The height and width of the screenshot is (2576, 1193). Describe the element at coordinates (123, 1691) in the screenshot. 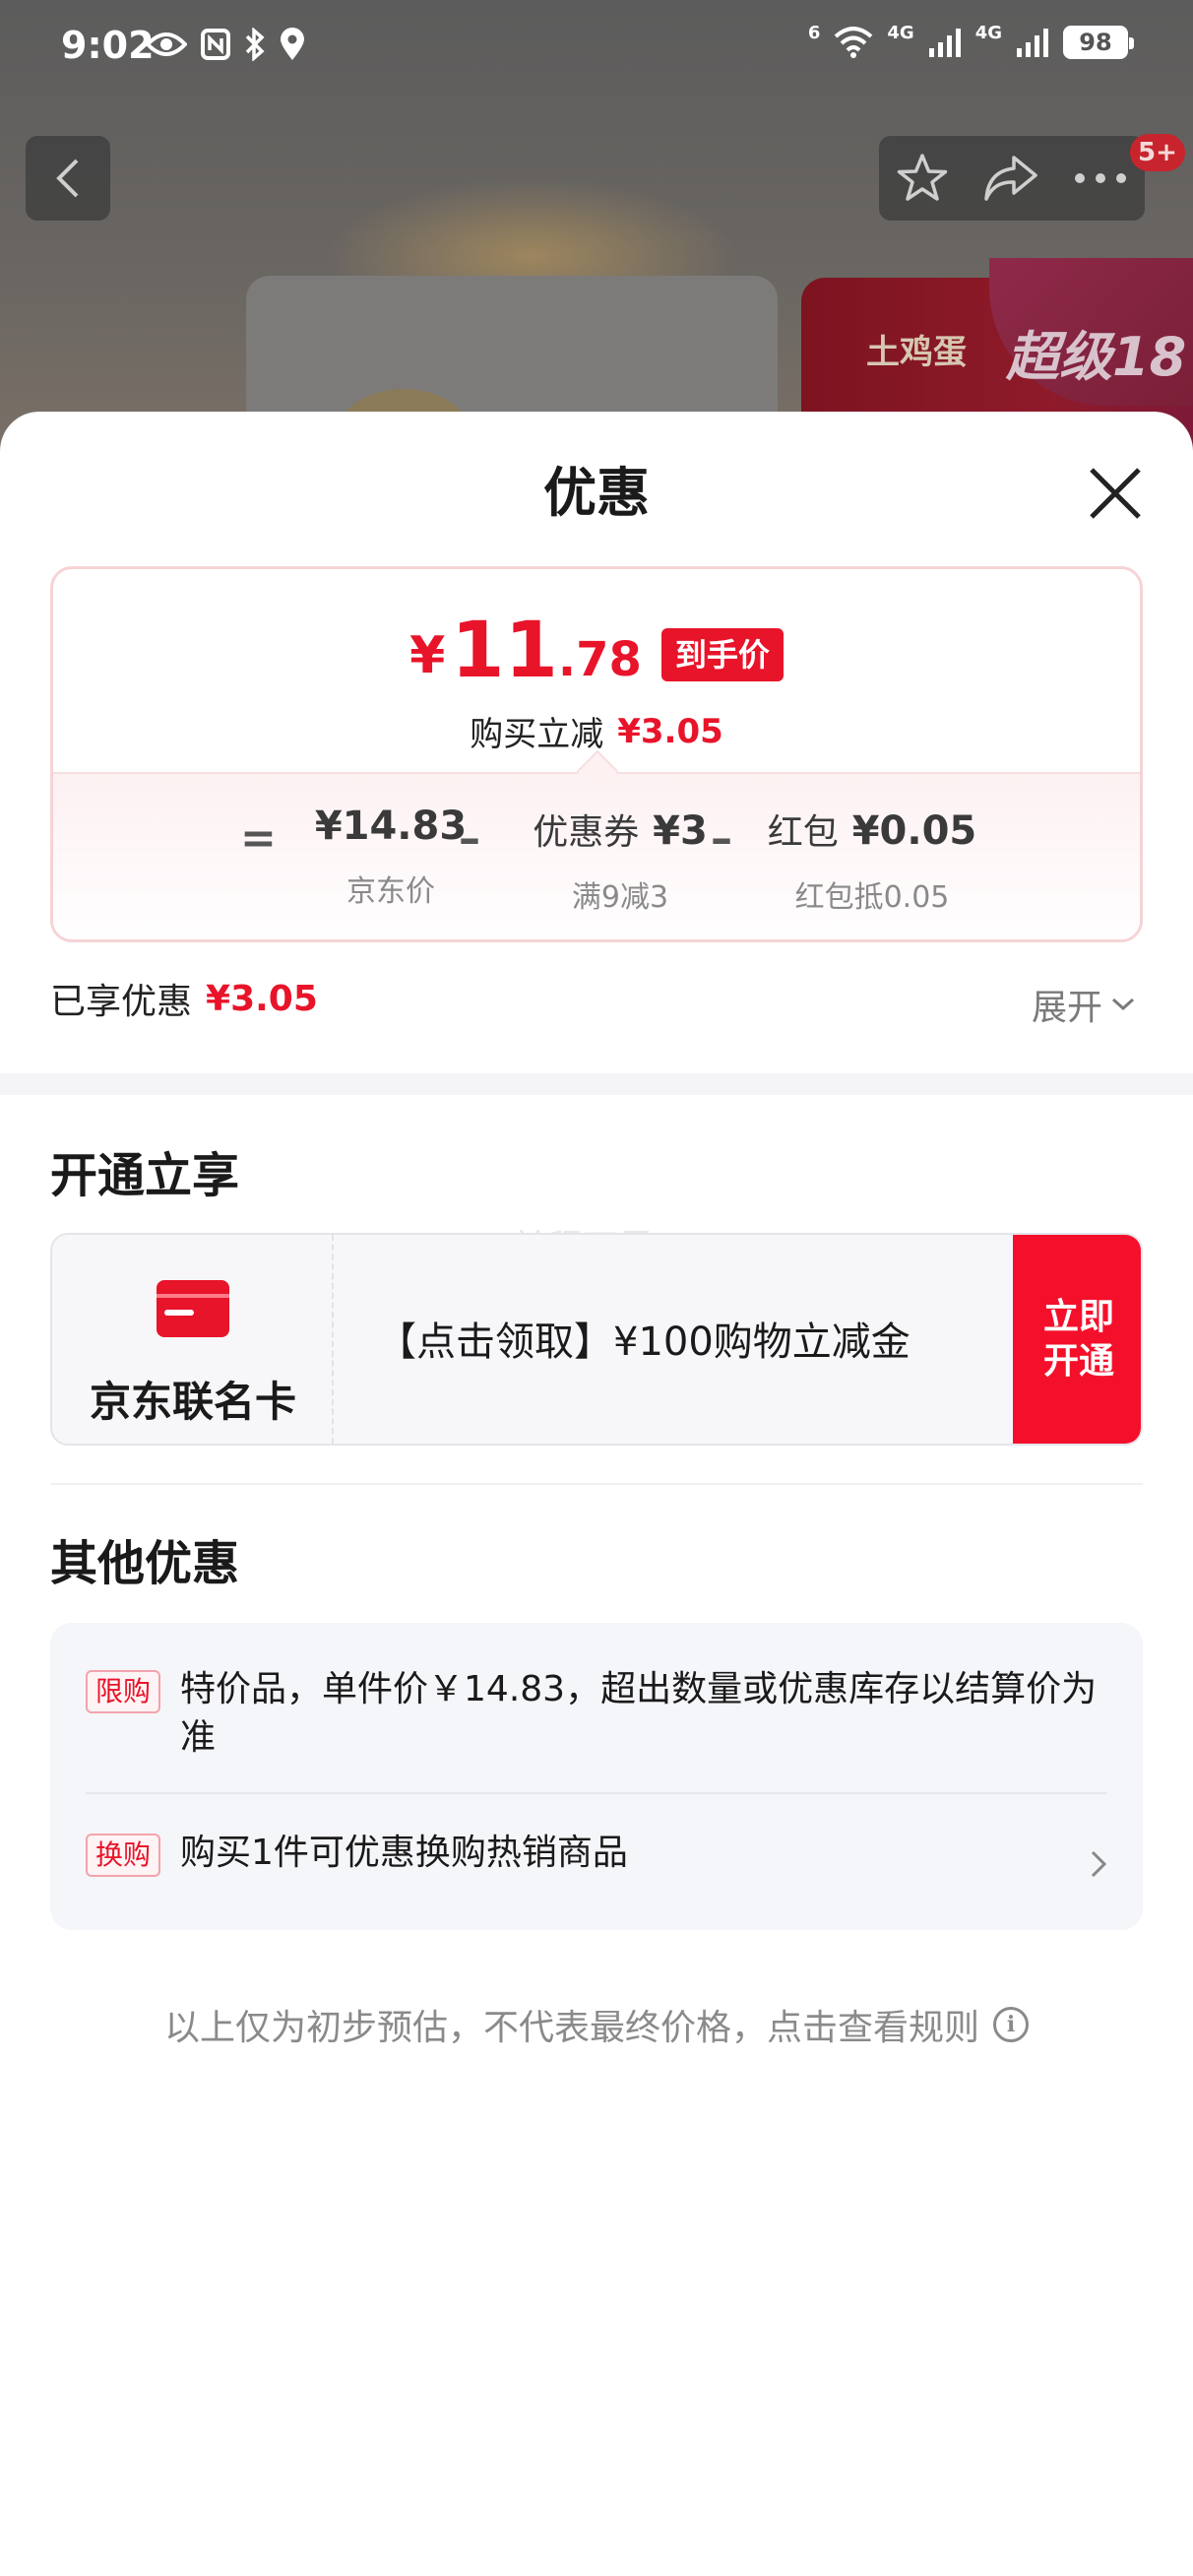

I see `limit-purchase-tag: 限购` at that location.